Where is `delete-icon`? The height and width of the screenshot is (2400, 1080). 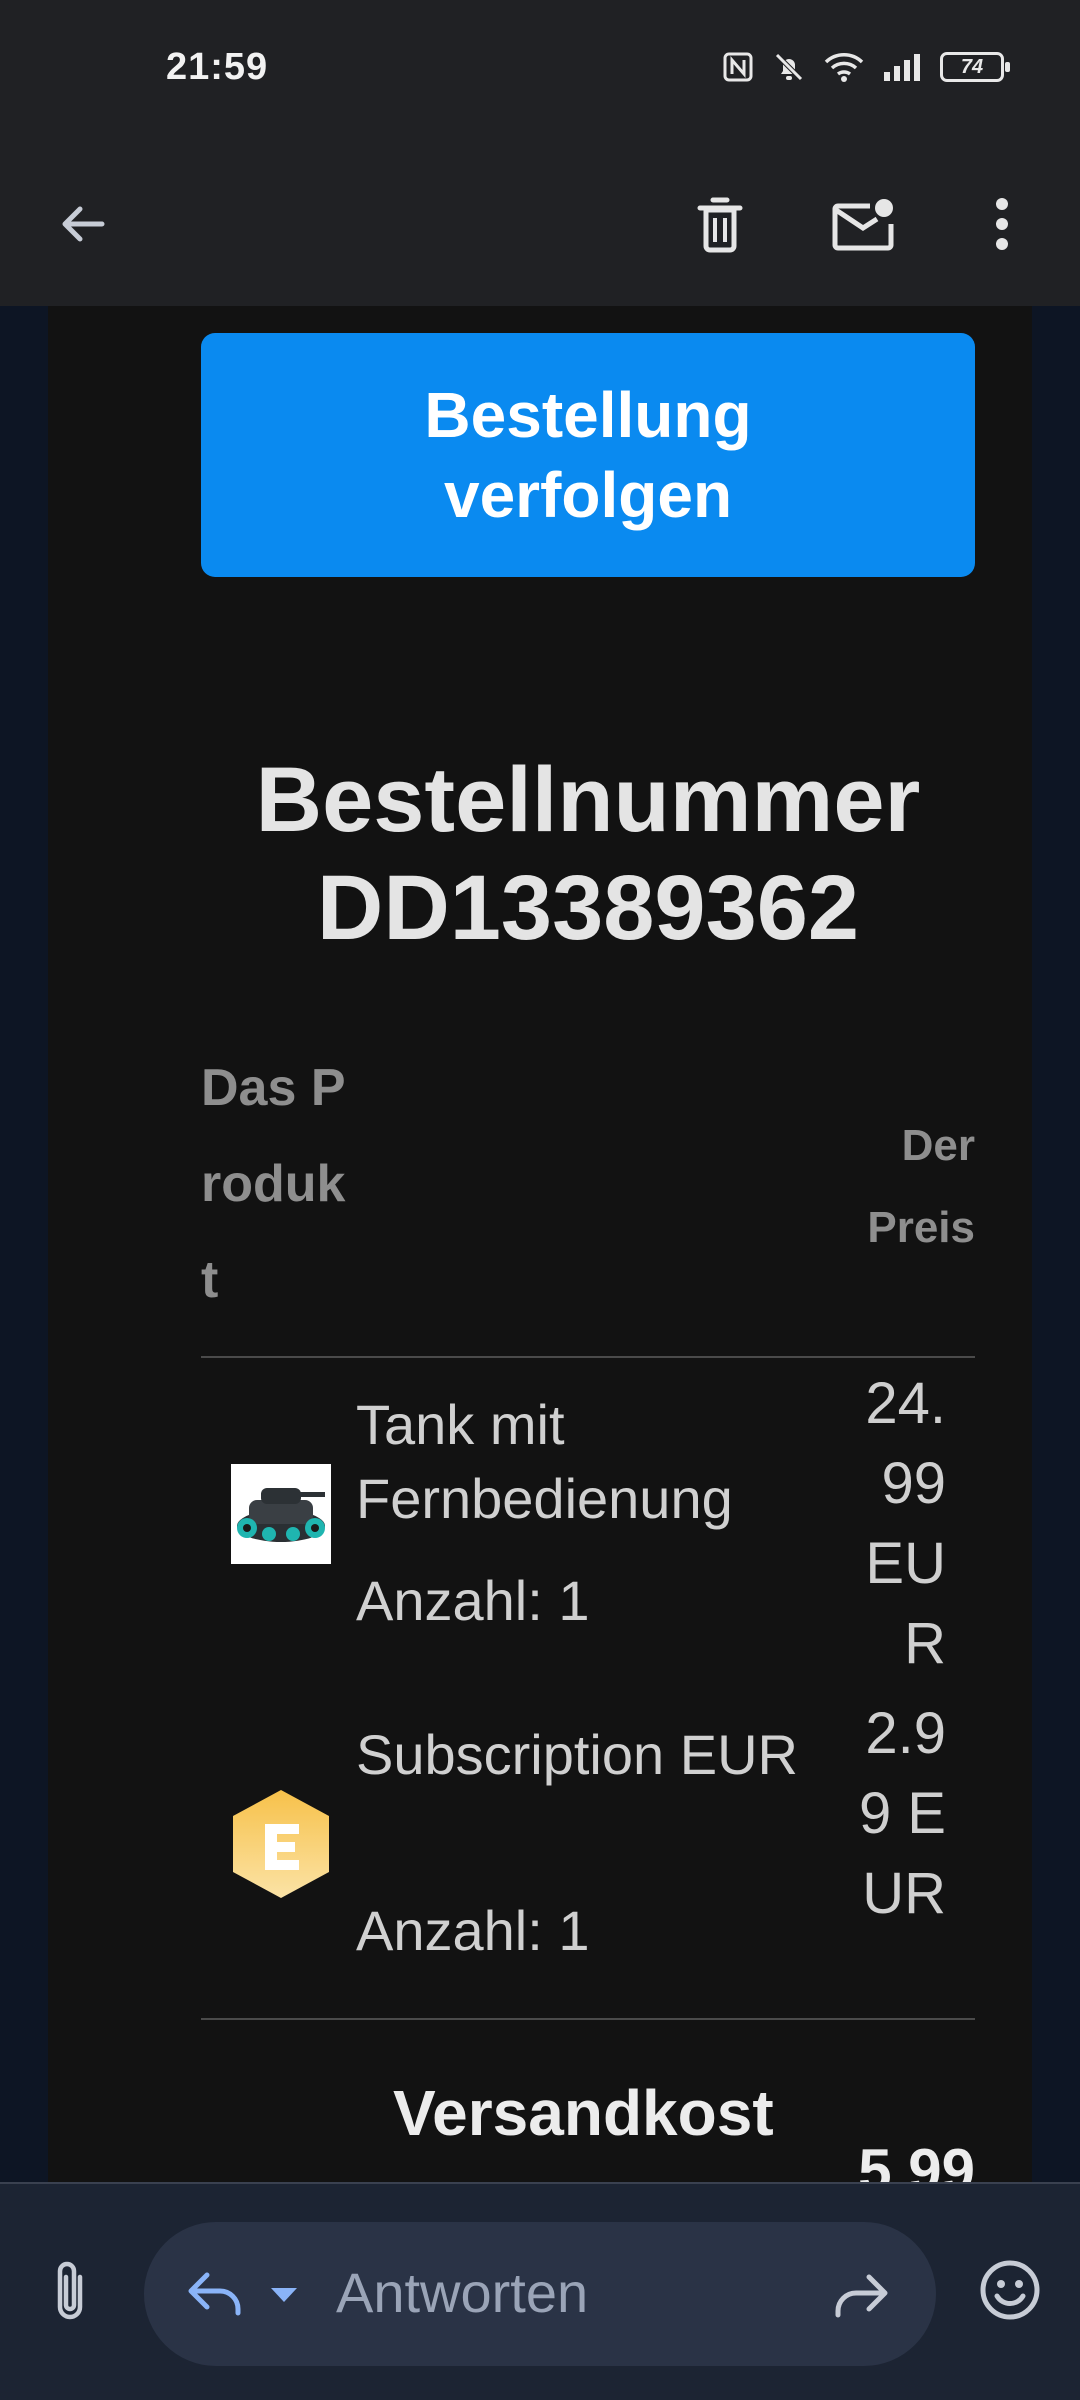 delete-icon is located at coordinates (720, 225).